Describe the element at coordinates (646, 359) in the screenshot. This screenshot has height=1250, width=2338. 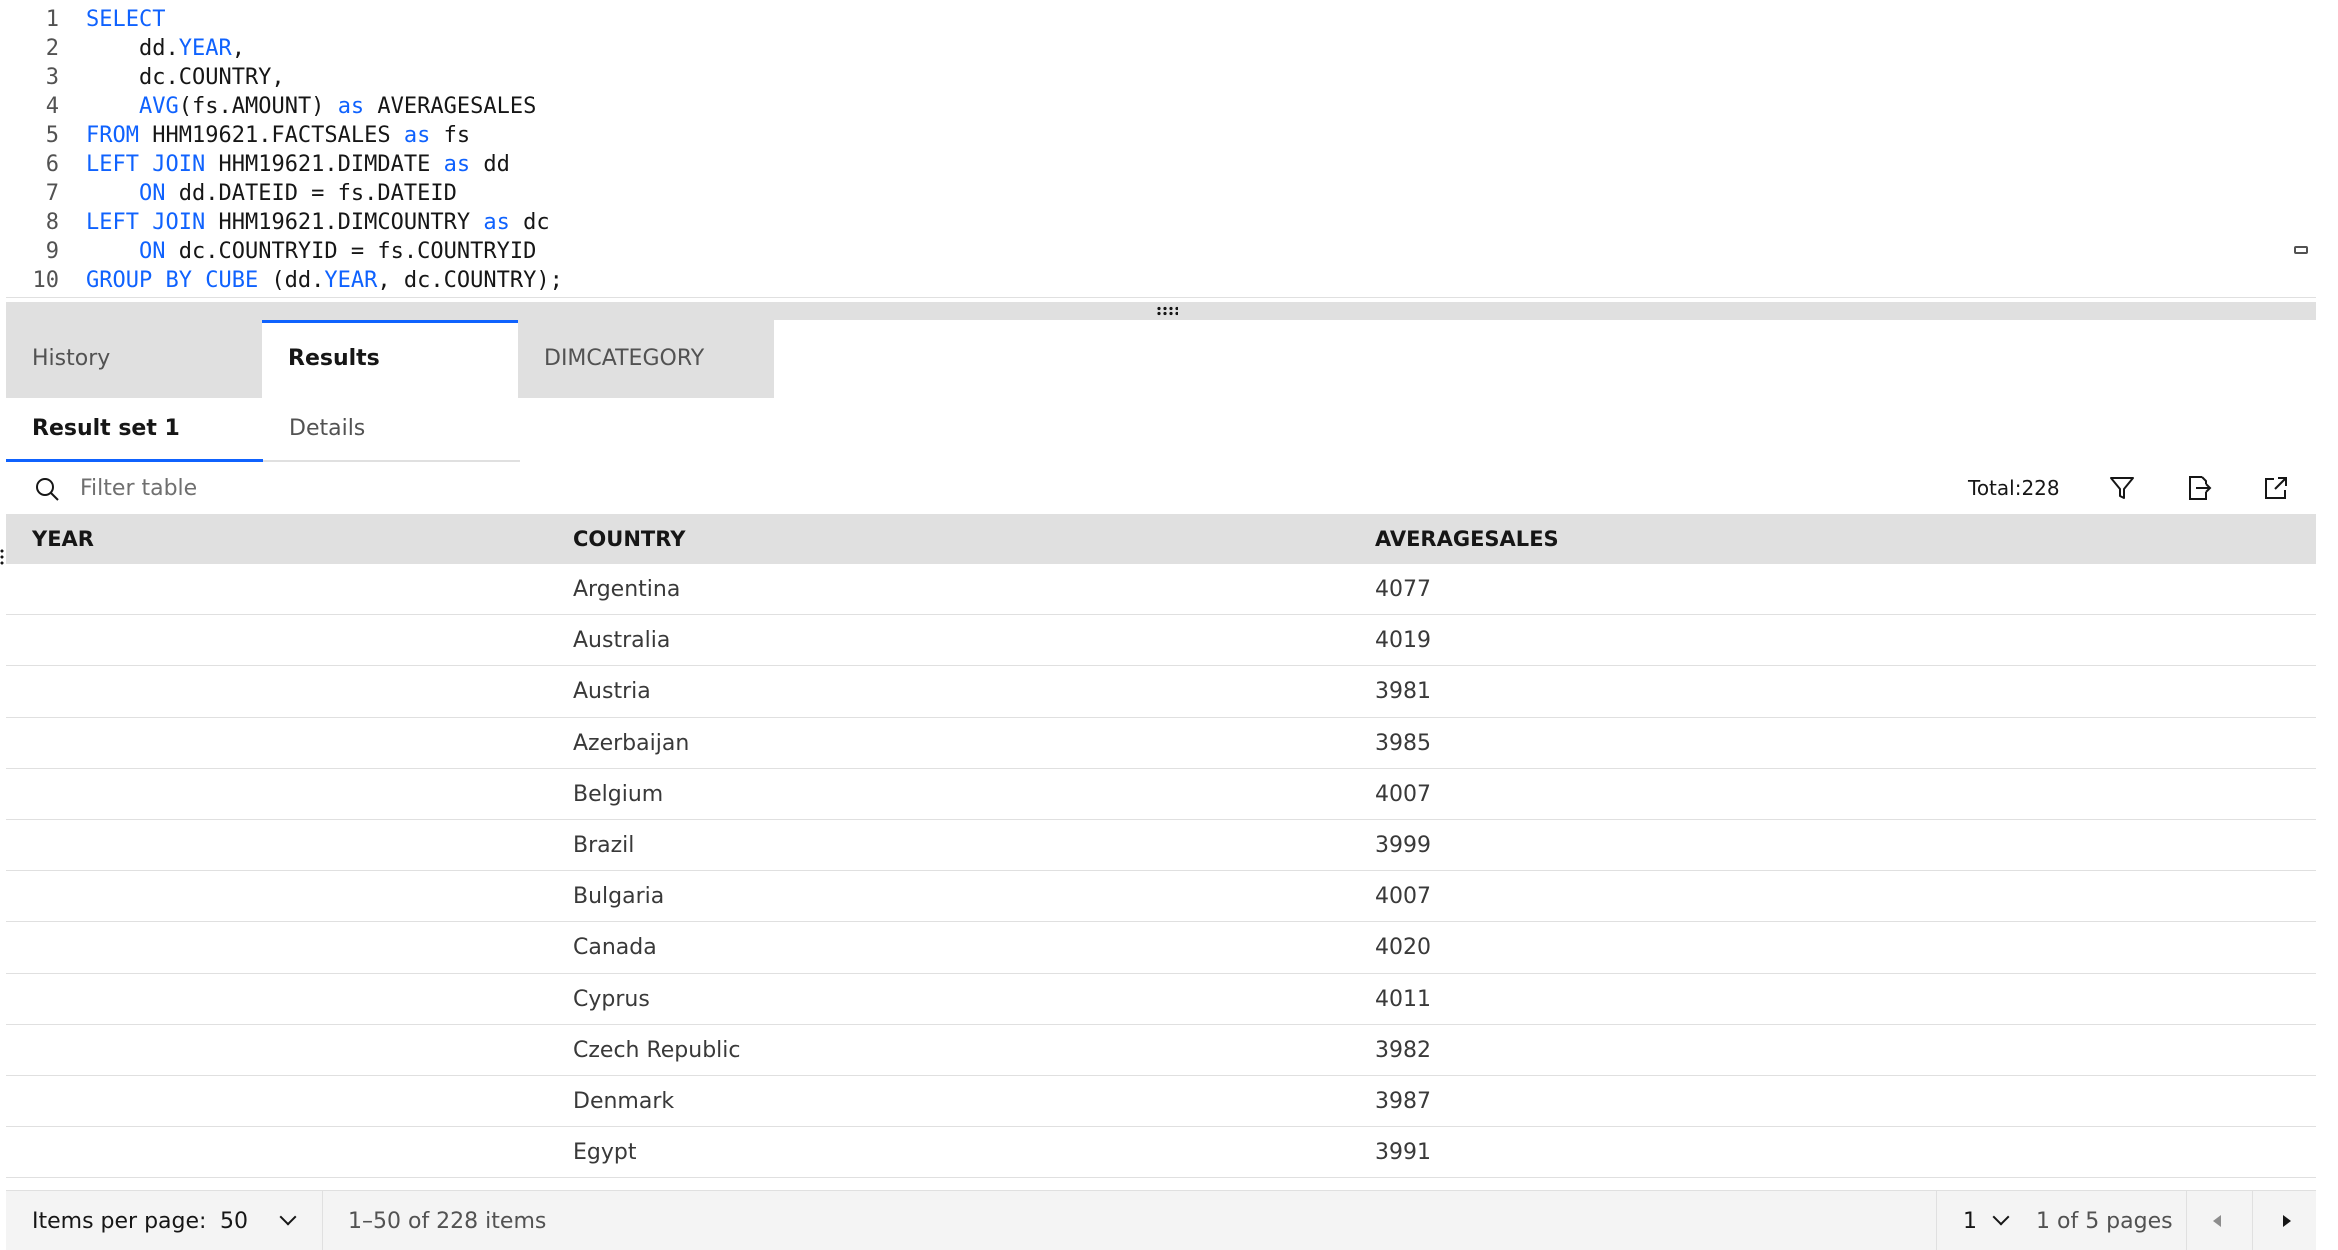
I see `tab-dimcategory: DIMCATEGORY` at that location.